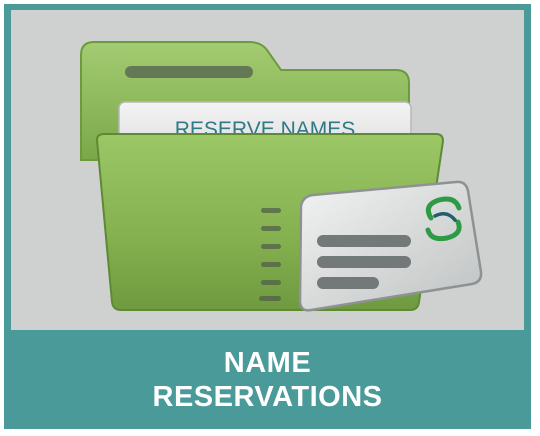 The image size is (540, 436). Describe the element at coordinates (267, 362) in the screenshot. I see `tile-label-line1: NAME` at that location.